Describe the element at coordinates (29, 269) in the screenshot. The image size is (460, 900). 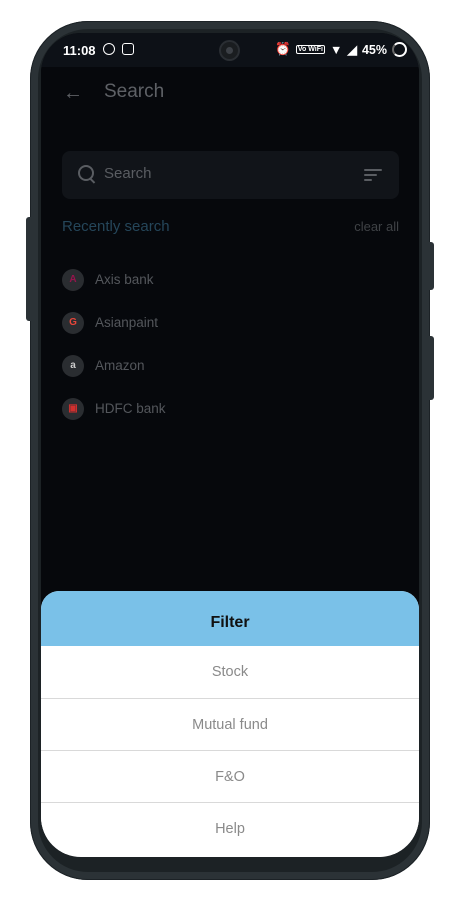
I see `volume-button` at that location.